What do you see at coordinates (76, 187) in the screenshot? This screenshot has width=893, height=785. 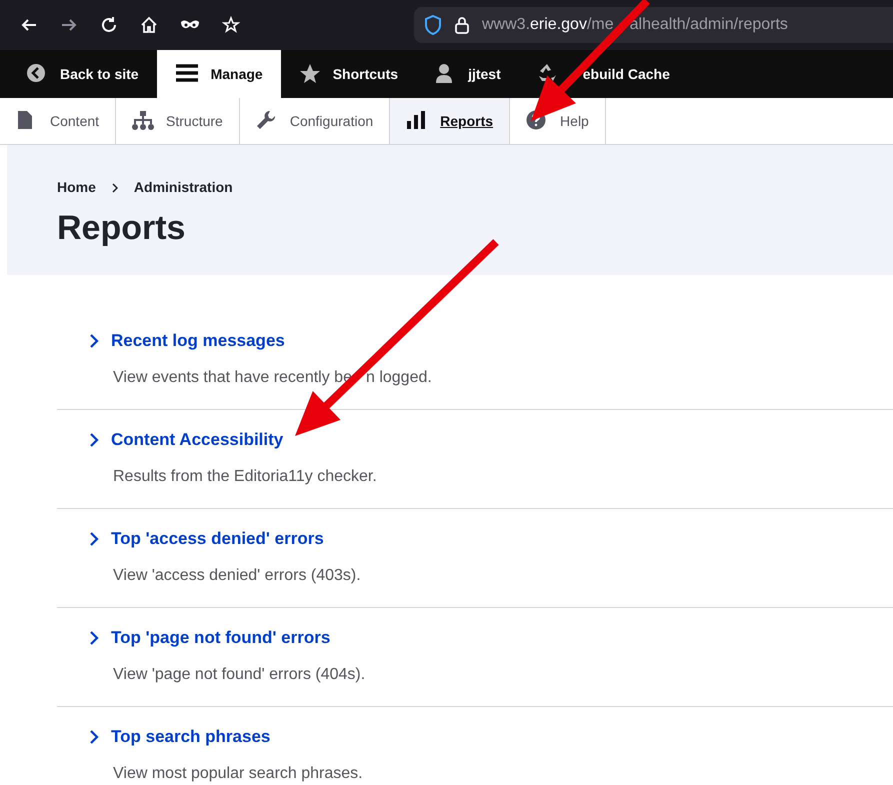 I see `breadcrumb-link: Home` at bounding box center [76, 187].